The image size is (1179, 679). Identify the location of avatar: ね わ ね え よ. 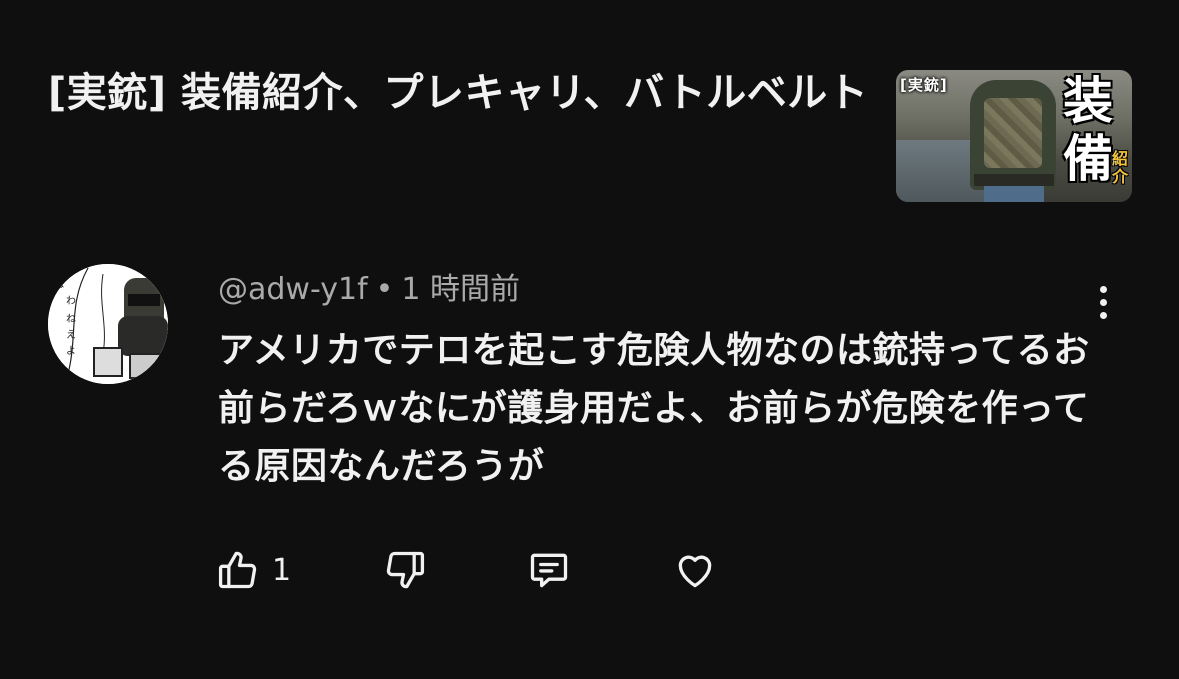
(108, 324).